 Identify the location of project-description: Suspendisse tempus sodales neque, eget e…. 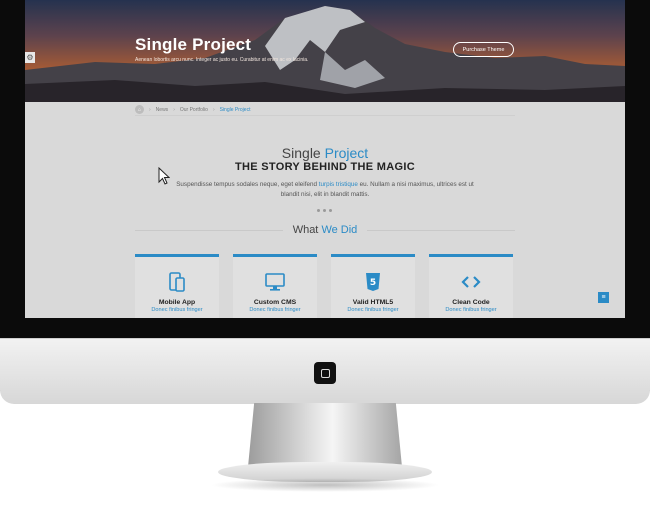
(325, 189).